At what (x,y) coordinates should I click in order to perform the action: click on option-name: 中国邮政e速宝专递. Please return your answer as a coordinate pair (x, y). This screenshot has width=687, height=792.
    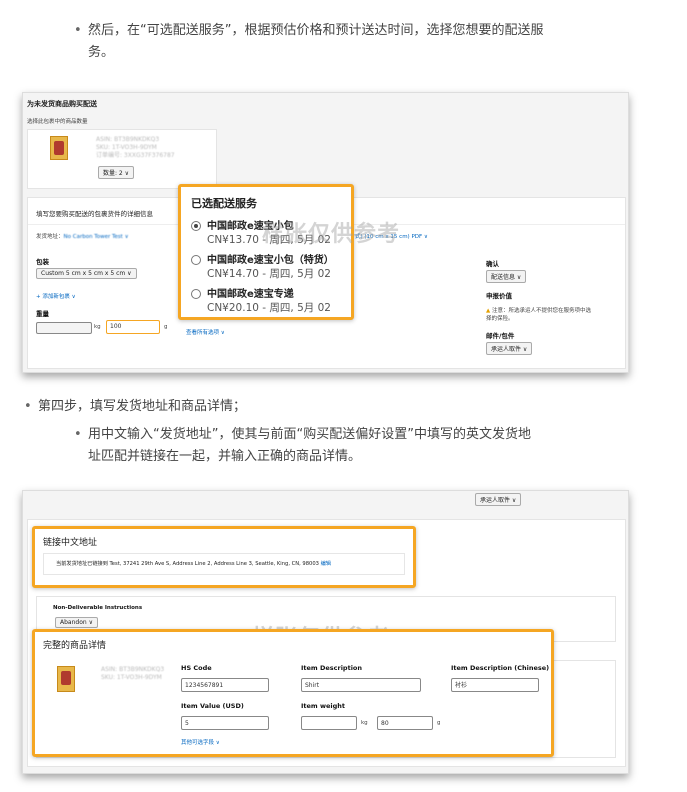
    Looking at the image, I should click on (250, 294).